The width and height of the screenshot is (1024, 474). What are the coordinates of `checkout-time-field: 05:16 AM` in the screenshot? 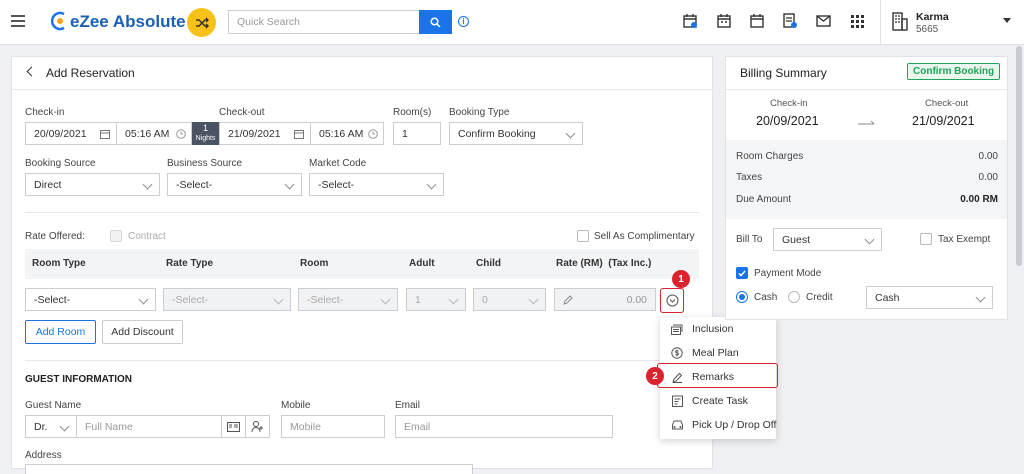 It's located at (347, 133).